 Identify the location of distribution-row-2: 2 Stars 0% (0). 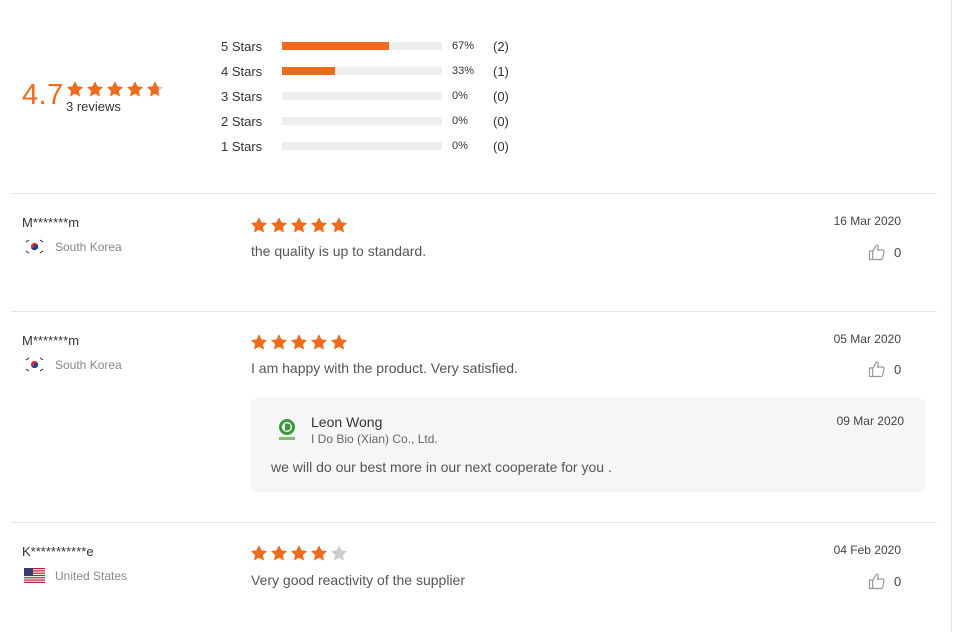
(365, 121).